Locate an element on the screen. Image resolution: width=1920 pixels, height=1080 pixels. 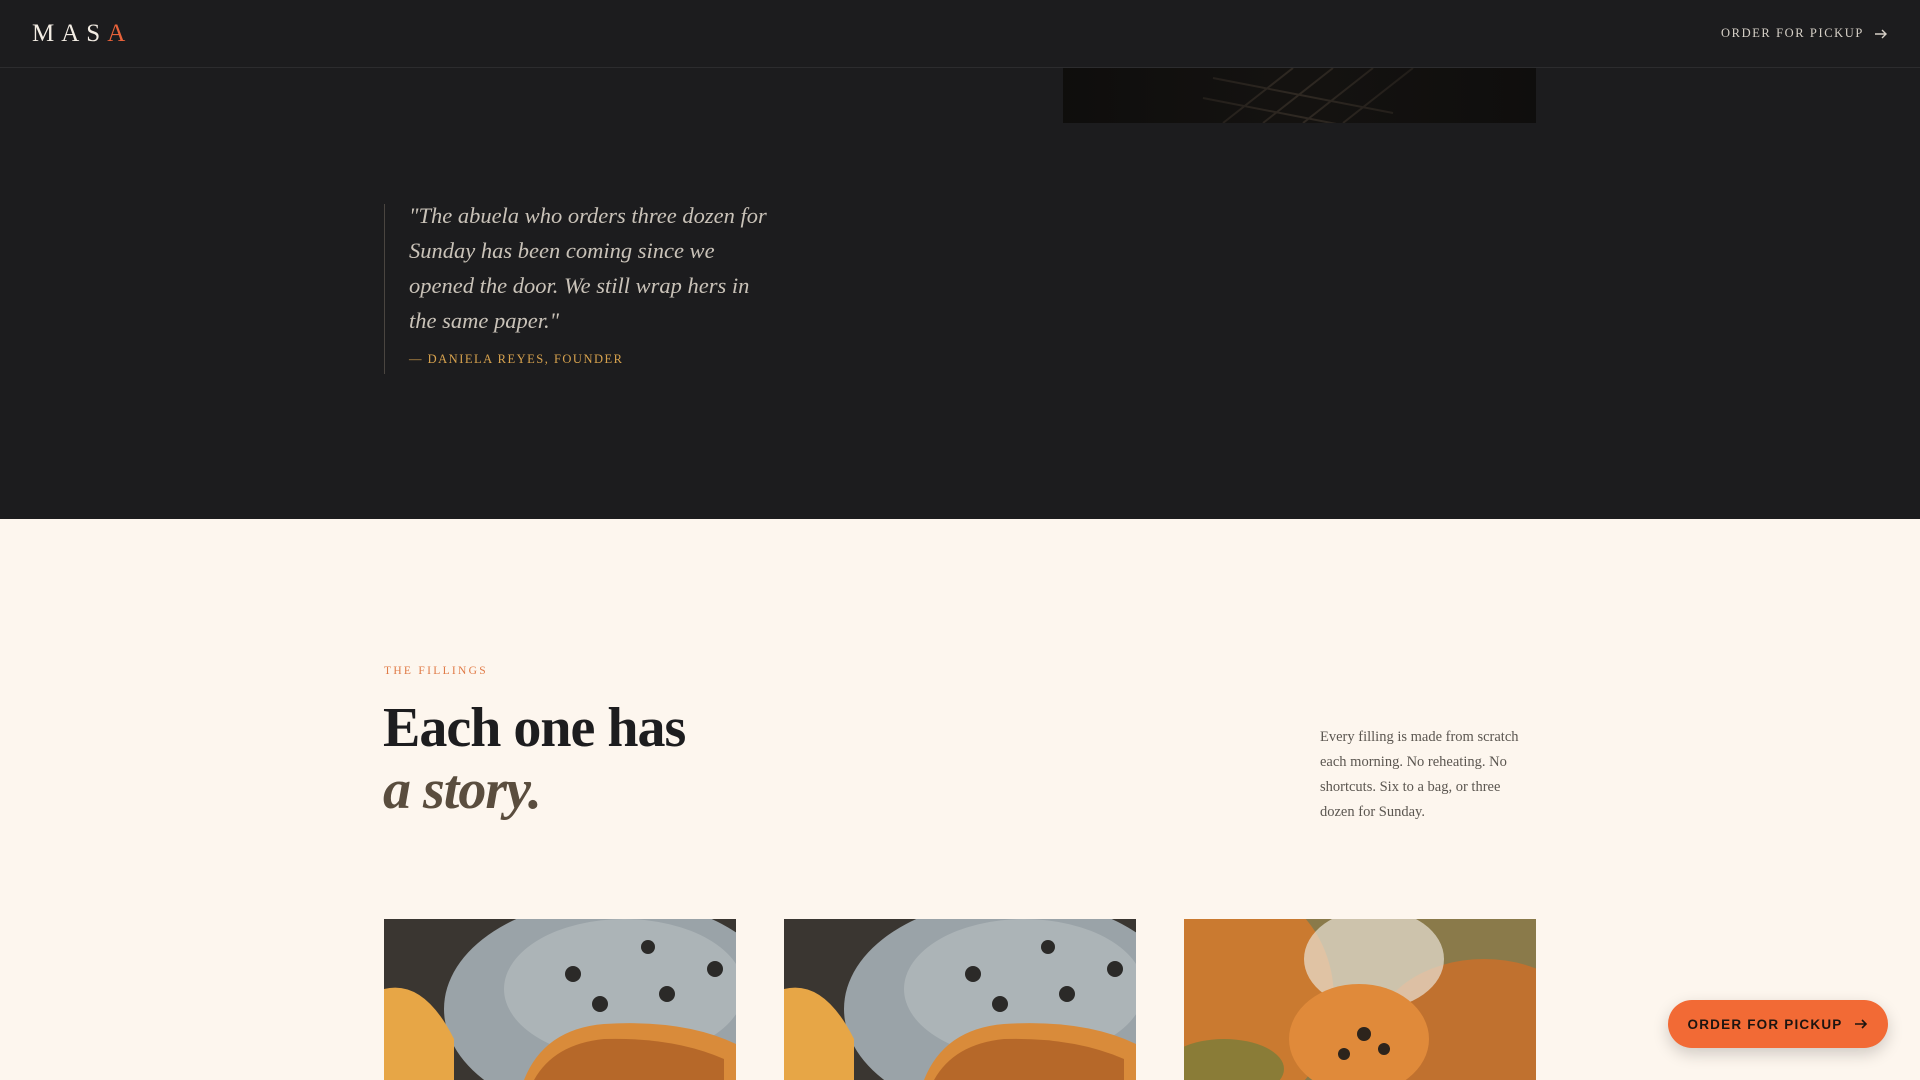
nav-order-label: ORDER FOR PICKUP is located at coordinates (1792, 33).